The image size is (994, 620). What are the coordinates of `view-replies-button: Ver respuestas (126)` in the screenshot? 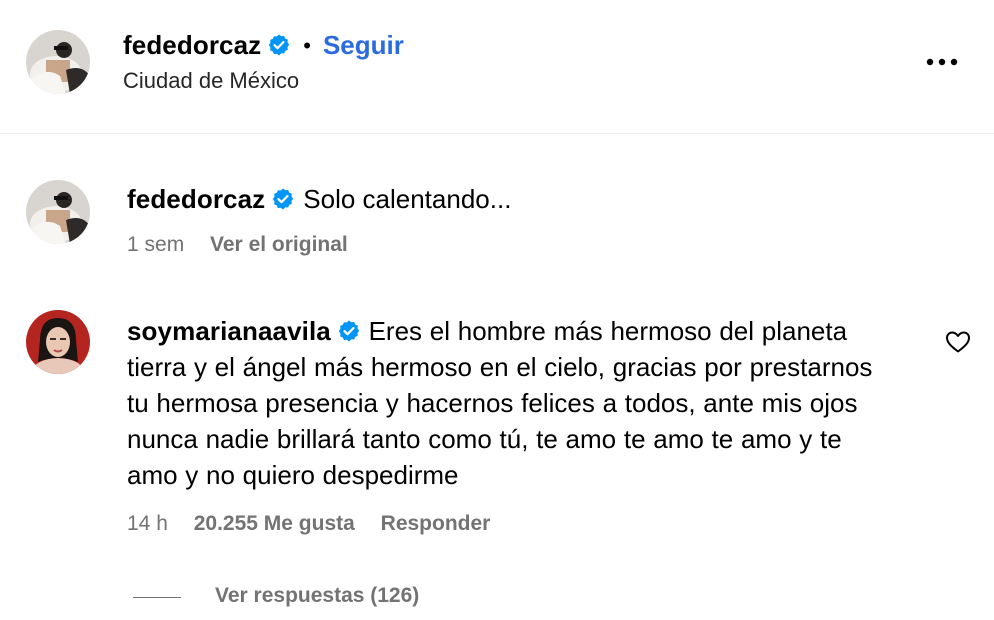 It's located at (317, 596).